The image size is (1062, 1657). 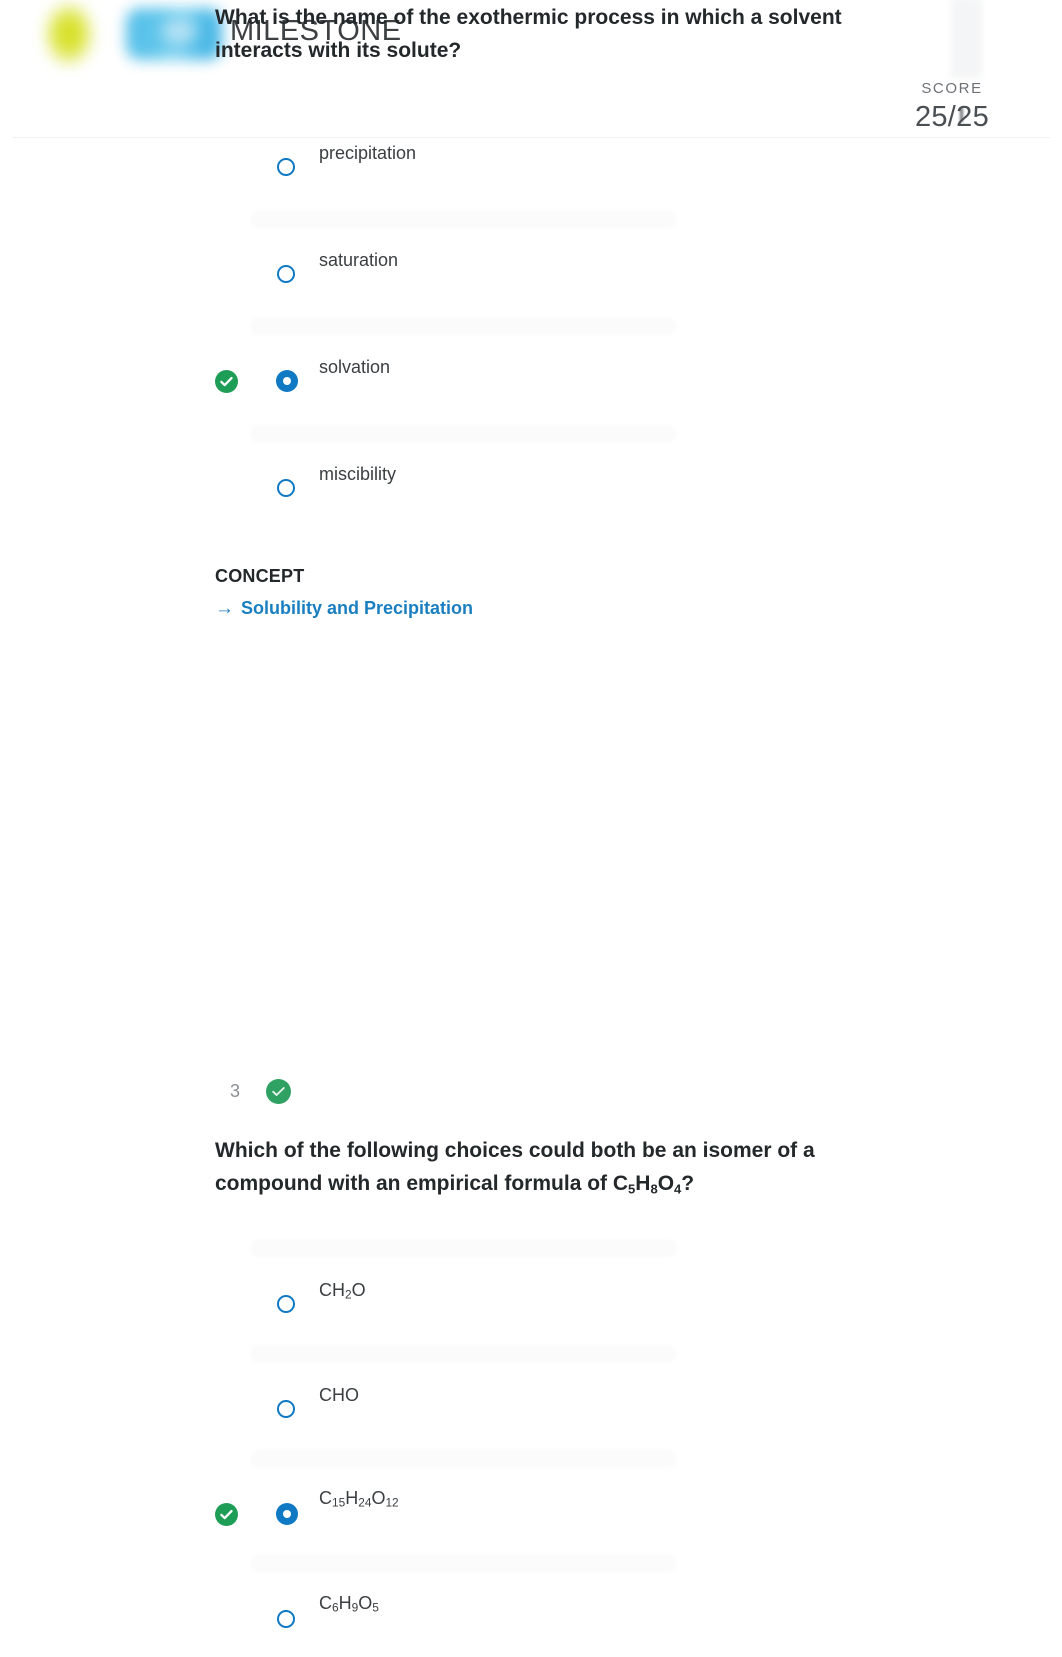 I want to click on score-display: SCORE 25/25, so click(x=952, y=107).